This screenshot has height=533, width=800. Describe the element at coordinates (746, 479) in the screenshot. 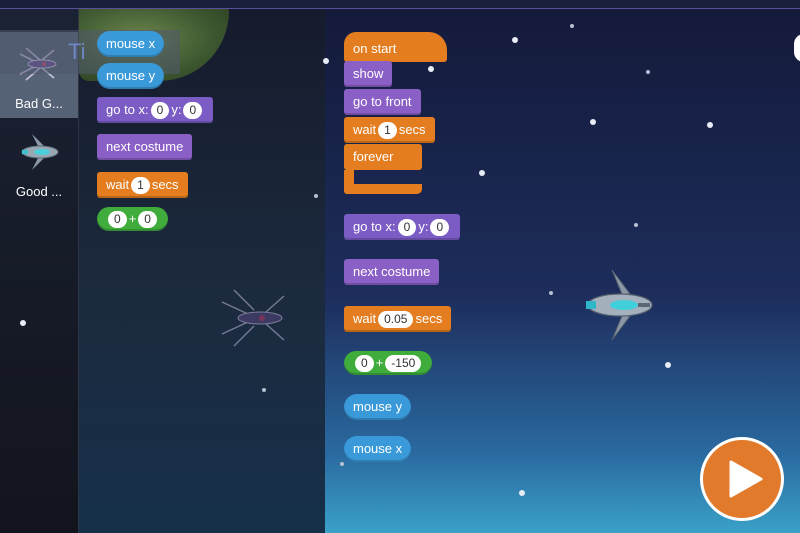

I see `play-icon` at that location.